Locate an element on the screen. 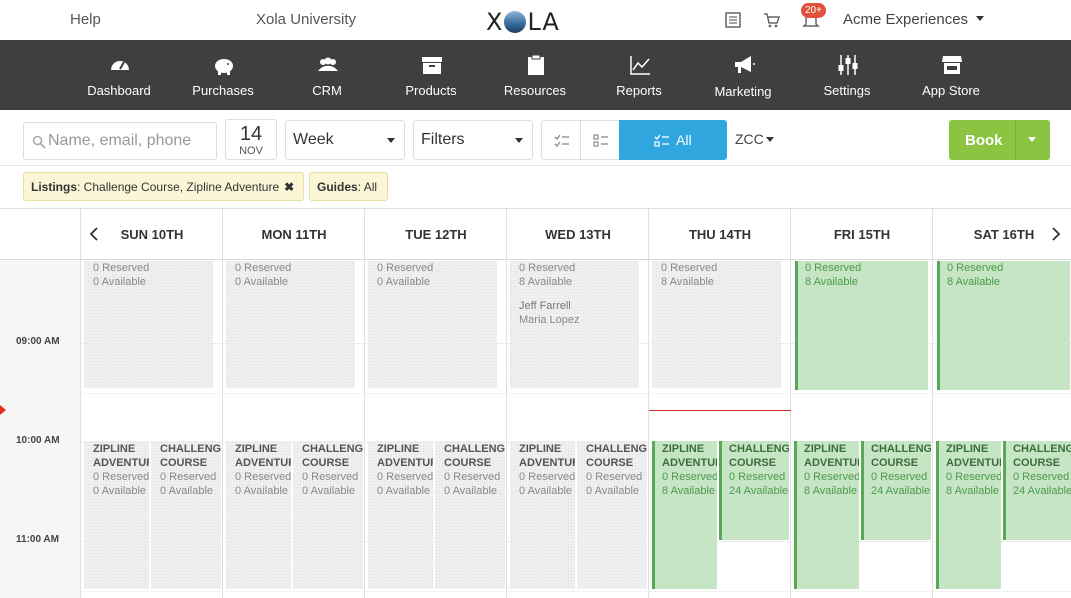  day-header: SAT 16TH is located at coordinates (1002, 234).